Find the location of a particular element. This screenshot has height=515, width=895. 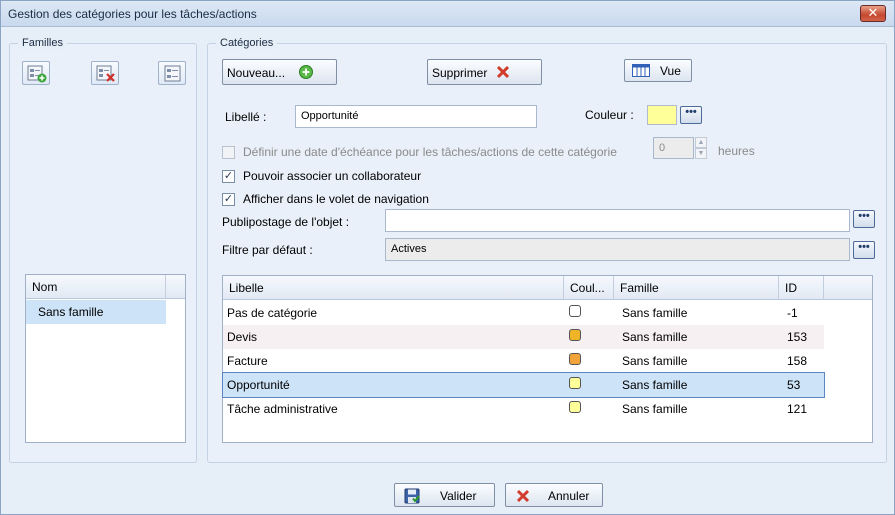

edit-family-button is located at coordinates (172, 73).